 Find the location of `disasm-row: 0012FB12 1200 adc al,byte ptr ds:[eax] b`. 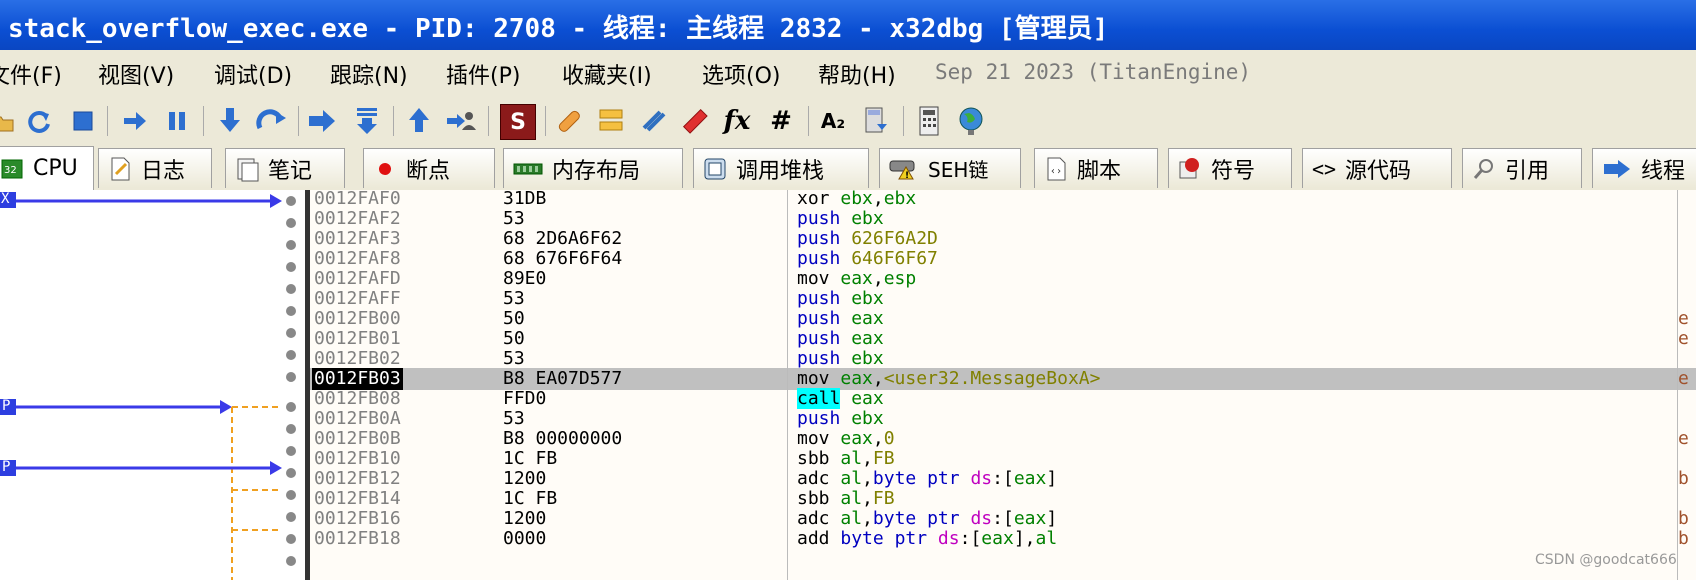

disasm-row: 0012FB12 1200 adc al,byte ptr ds:[eax] b is located at coordinates (1003, 479).